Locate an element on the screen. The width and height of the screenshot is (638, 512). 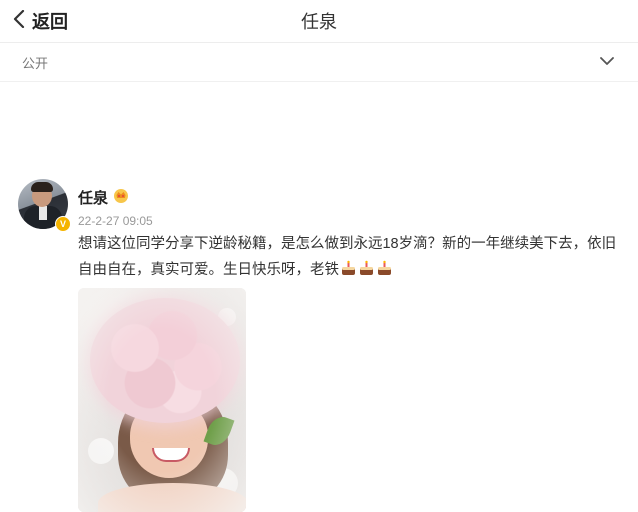
visibility-label: 公开 is located at coordinates (35, 63).